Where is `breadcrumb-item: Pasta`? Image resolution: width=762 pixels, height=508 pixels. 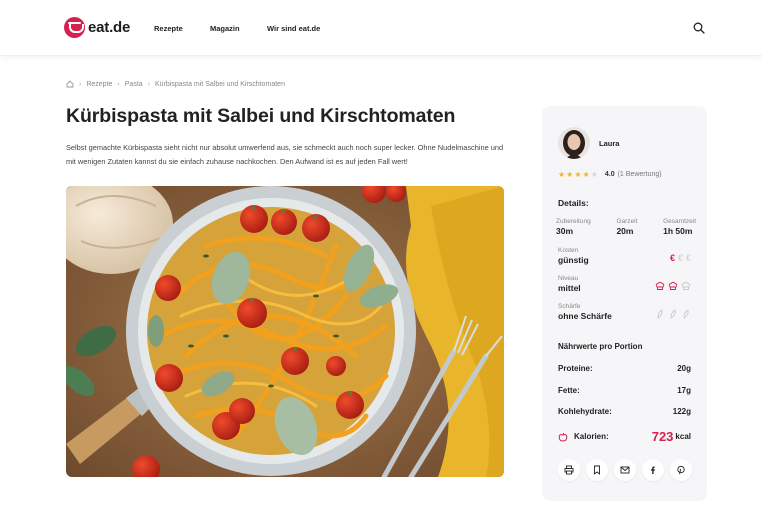
breadcrumb-item: Pasta is located at coordinates (134, 84).